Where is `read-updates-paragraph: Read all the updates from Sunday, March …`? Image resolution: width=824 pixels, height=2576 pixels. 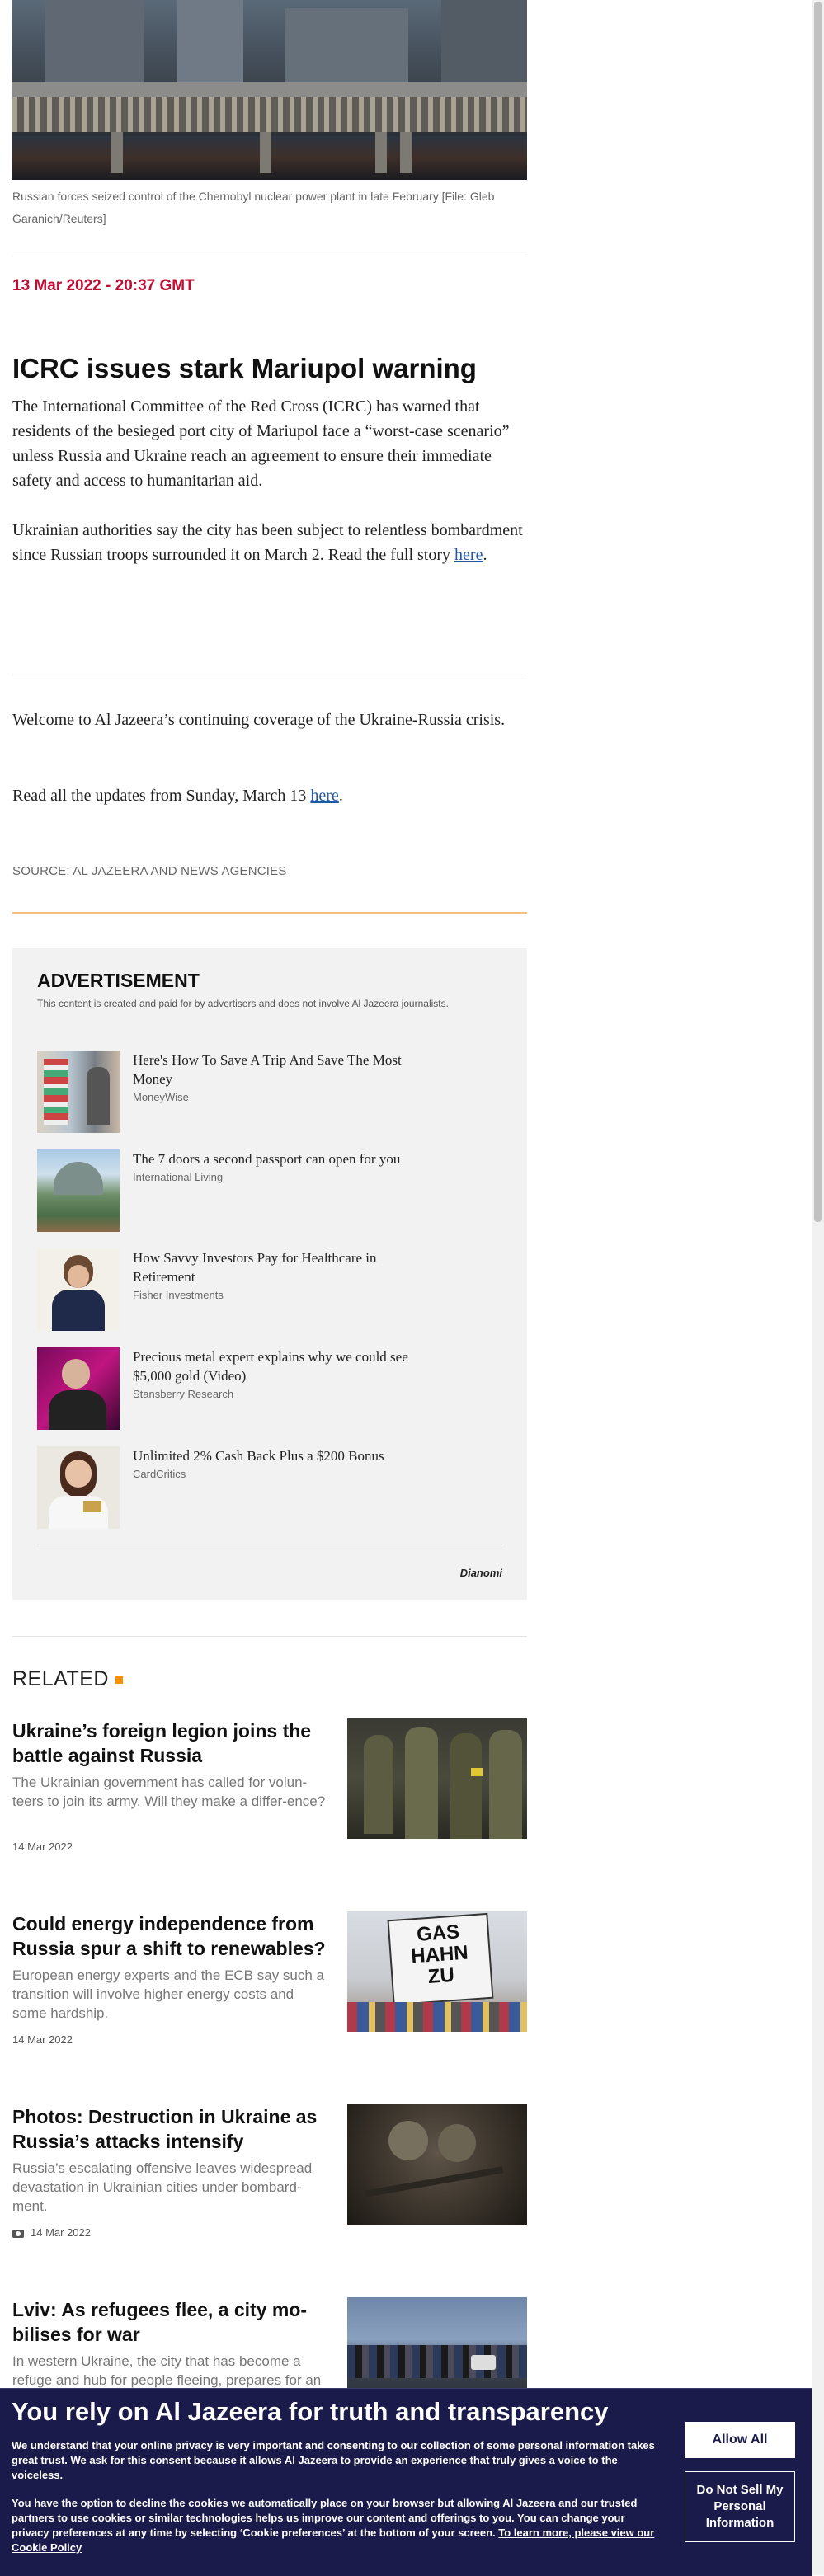
read-updates-paragraph: Read all the updates from Sunday, March … is located at coordinates (177, 796).